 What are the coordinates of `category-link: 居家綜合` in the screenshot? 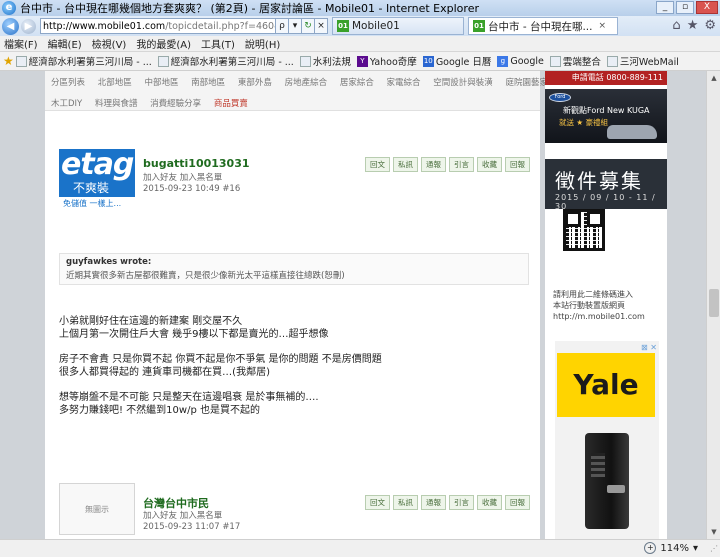 It's located at (357, 83).